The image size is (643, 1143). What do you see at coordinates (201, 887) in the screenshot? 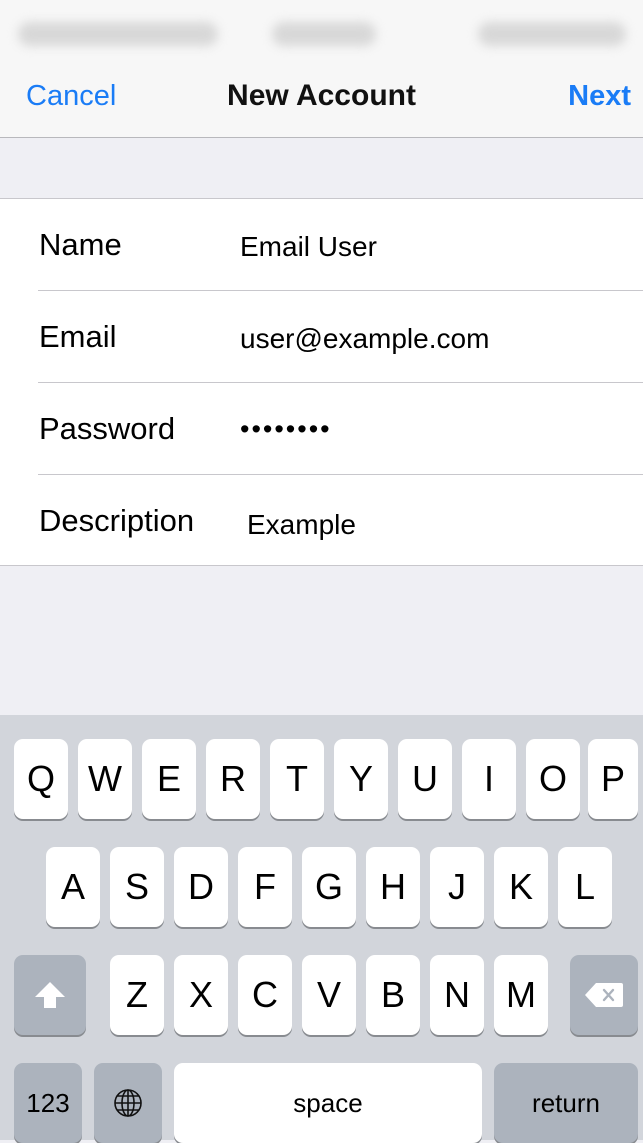
I see `key-d: D` at bounding box center [201, 887].